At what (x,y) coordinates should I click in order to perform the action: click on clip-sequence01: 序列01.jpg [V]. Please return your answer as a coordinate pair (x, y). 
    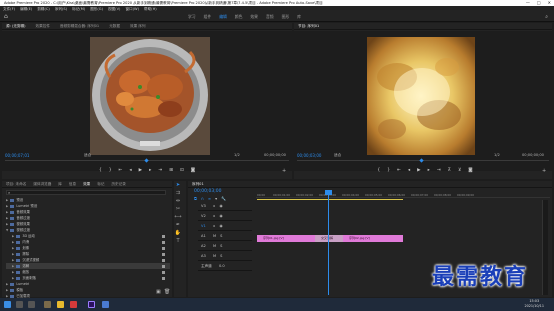
    Looking at the image, I should click on (286, 238).